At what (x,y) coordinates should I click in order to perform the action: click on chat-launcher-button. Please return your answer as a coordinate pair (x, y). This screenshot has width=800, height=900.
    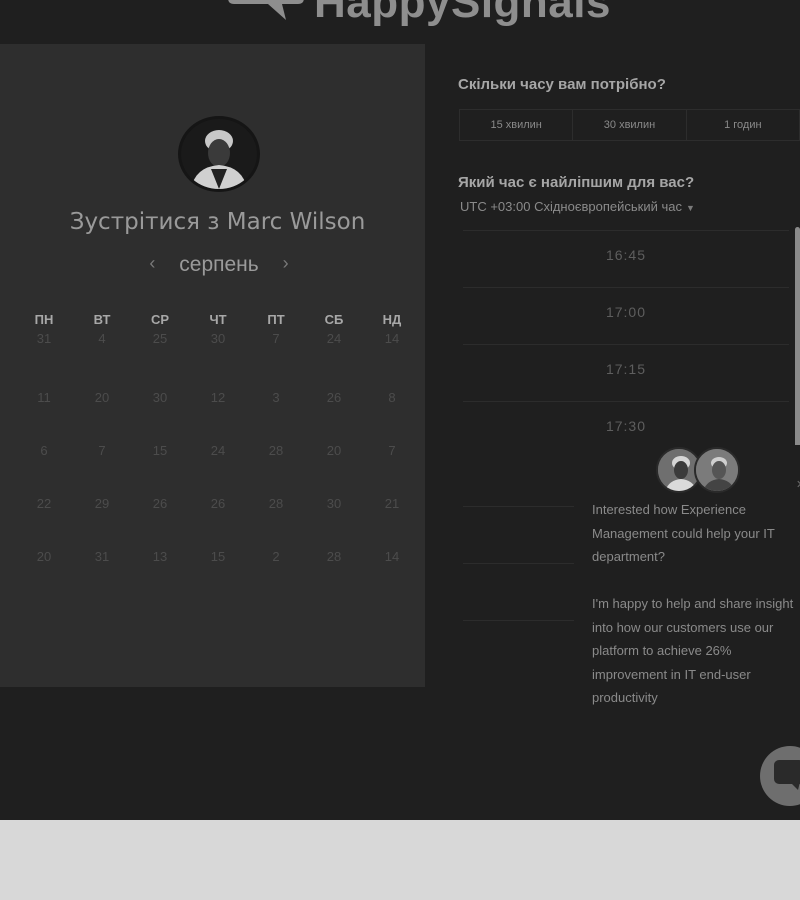
    Looking at the image, I should click on (780, 776).